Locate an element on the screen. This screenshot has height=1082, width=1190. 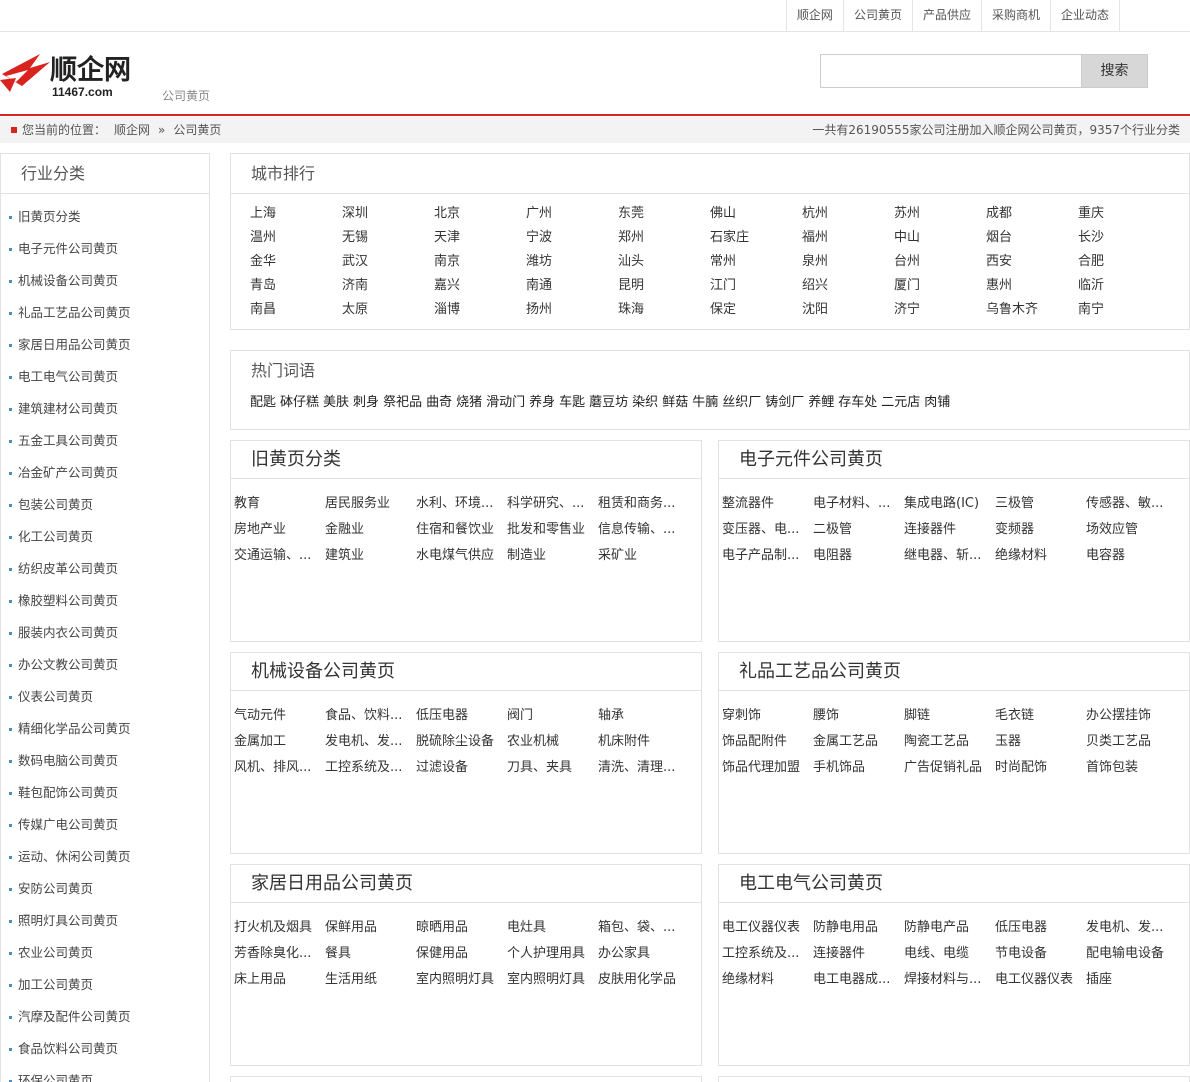
category-link: 气动元件 is located at coordinates (279, 716).